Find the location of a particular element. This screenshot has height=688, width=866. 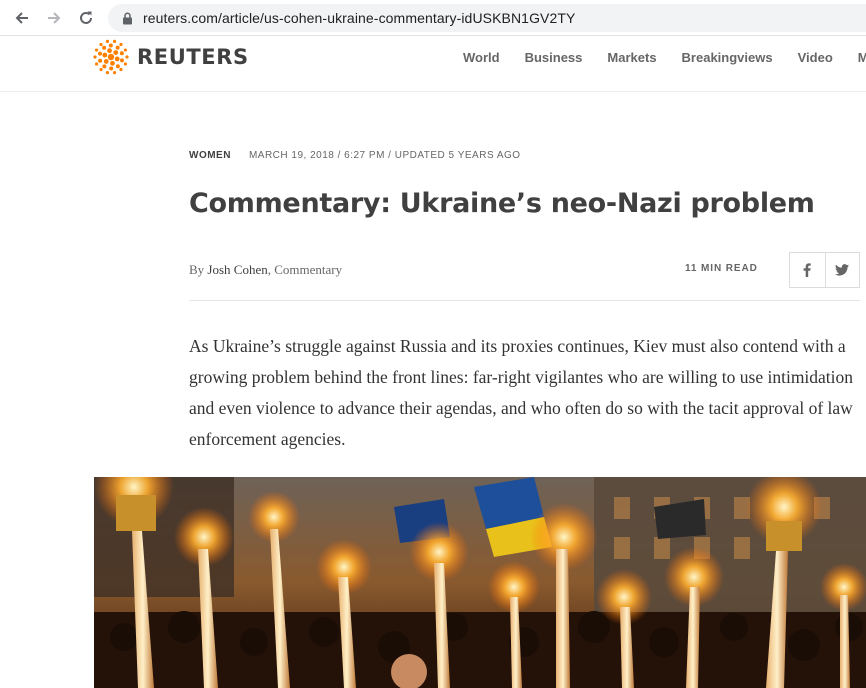

forward-button is located at coordinates (54, 18).